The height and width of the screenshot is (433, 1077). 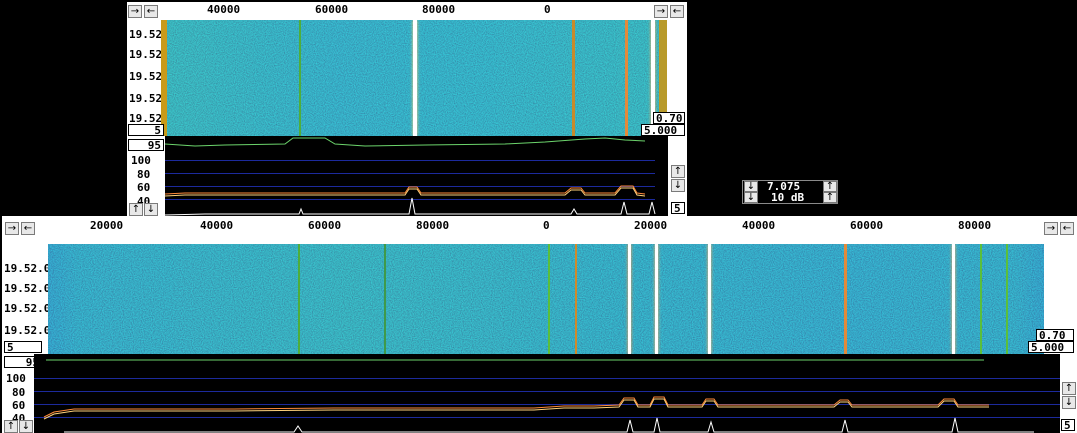 I want to click on bottom-time-column: 19.52.01 19.52.00 19.52.00 19.52.00, so click(x=29, y=296).